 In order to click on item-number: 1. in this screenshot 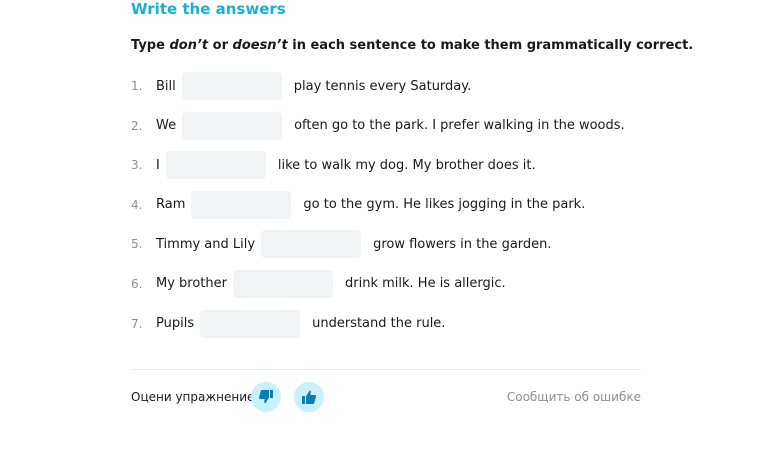, I will do `click(137, 86)`.